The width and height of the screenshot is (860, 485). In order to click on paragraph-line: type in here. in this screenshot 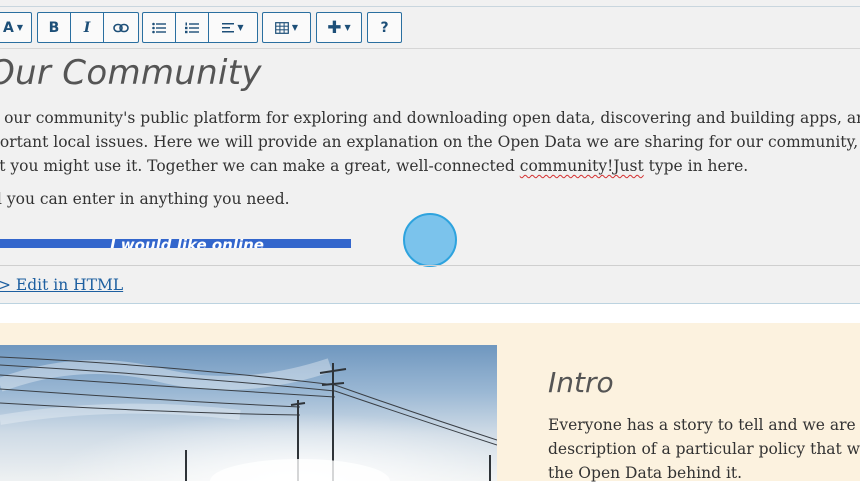, I will do `click(696, 166)`.